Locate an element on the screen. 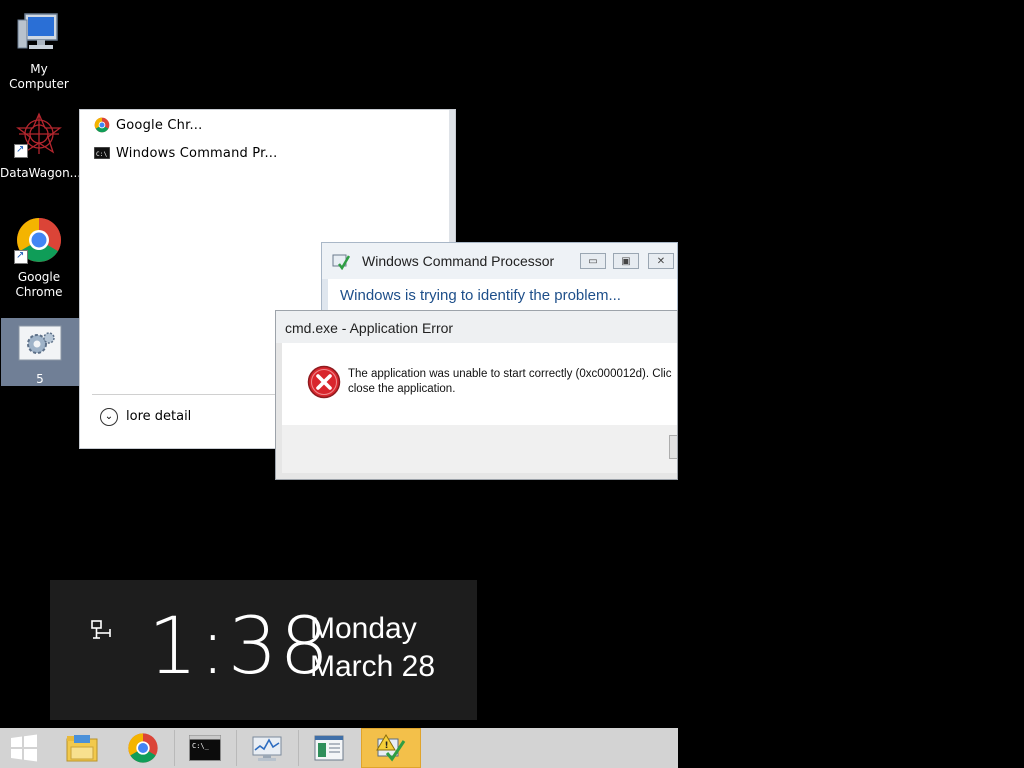  taskbar: C:\_ ! is located at coordinates (339, 748).